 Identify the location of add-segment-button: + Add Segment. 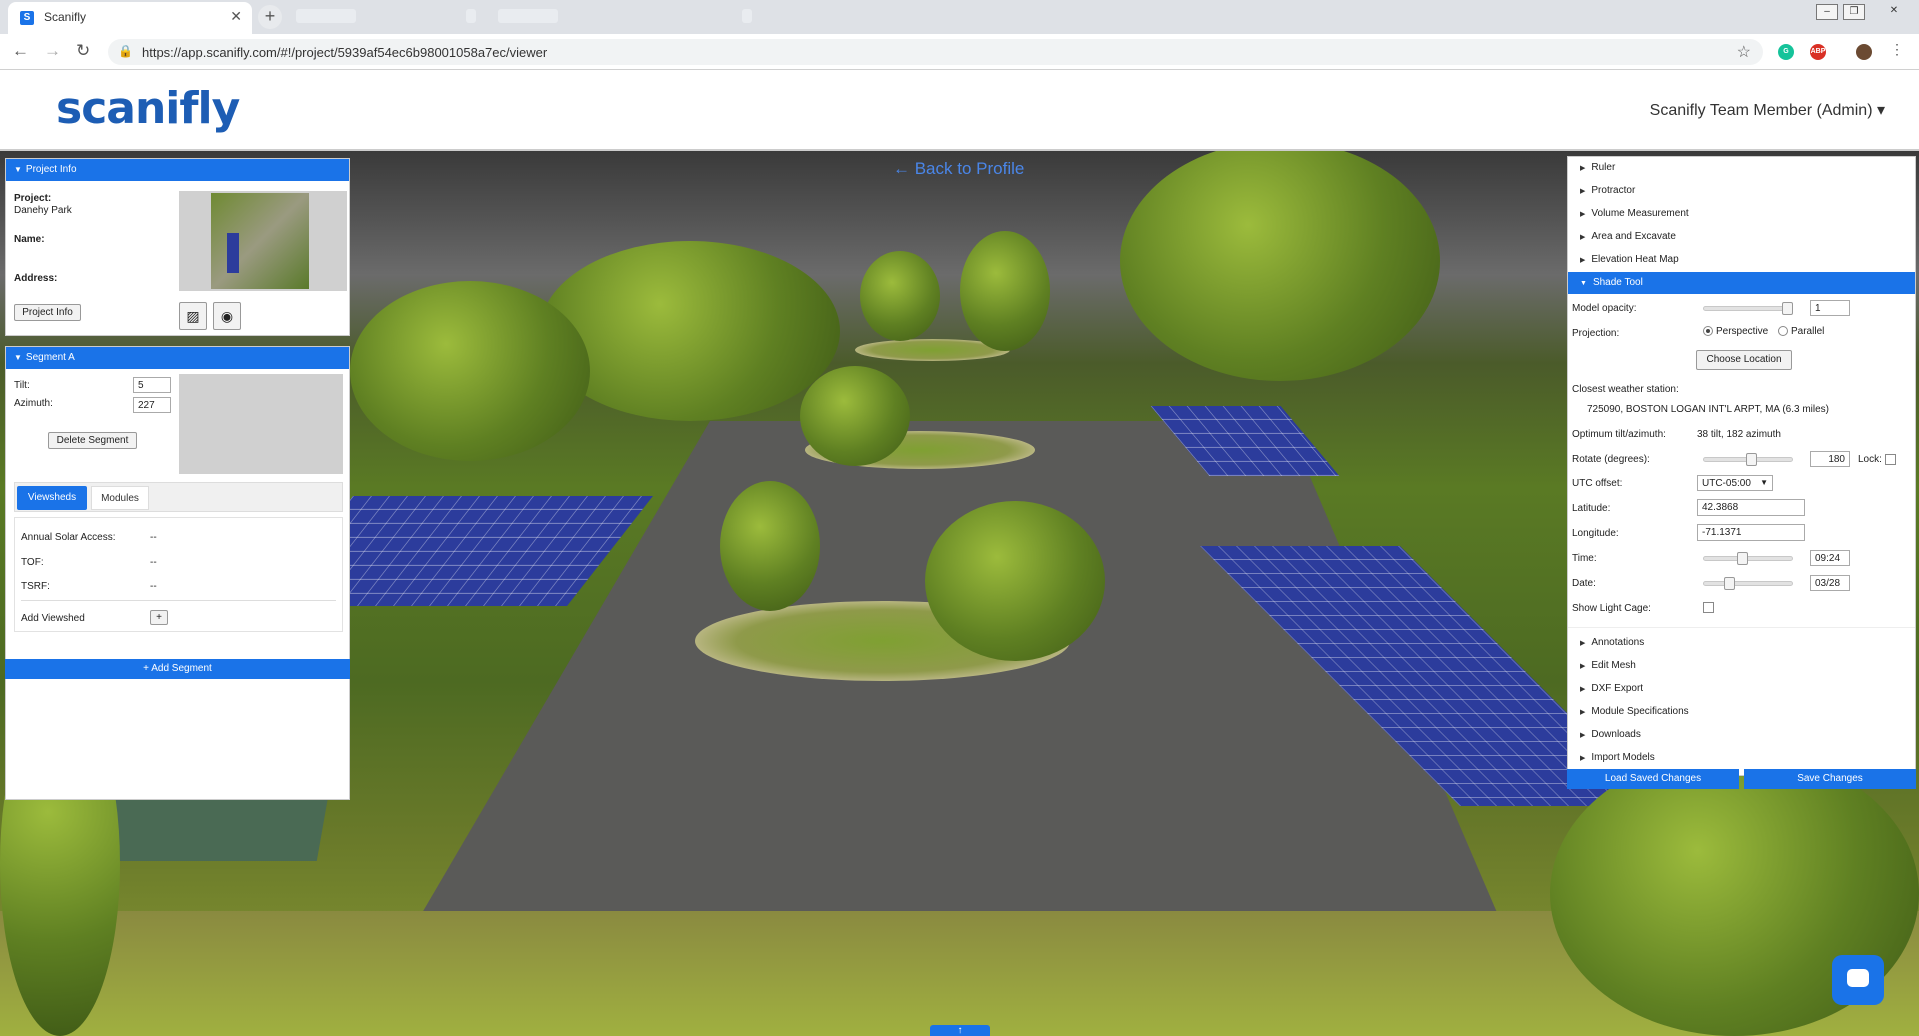
(177, 669).